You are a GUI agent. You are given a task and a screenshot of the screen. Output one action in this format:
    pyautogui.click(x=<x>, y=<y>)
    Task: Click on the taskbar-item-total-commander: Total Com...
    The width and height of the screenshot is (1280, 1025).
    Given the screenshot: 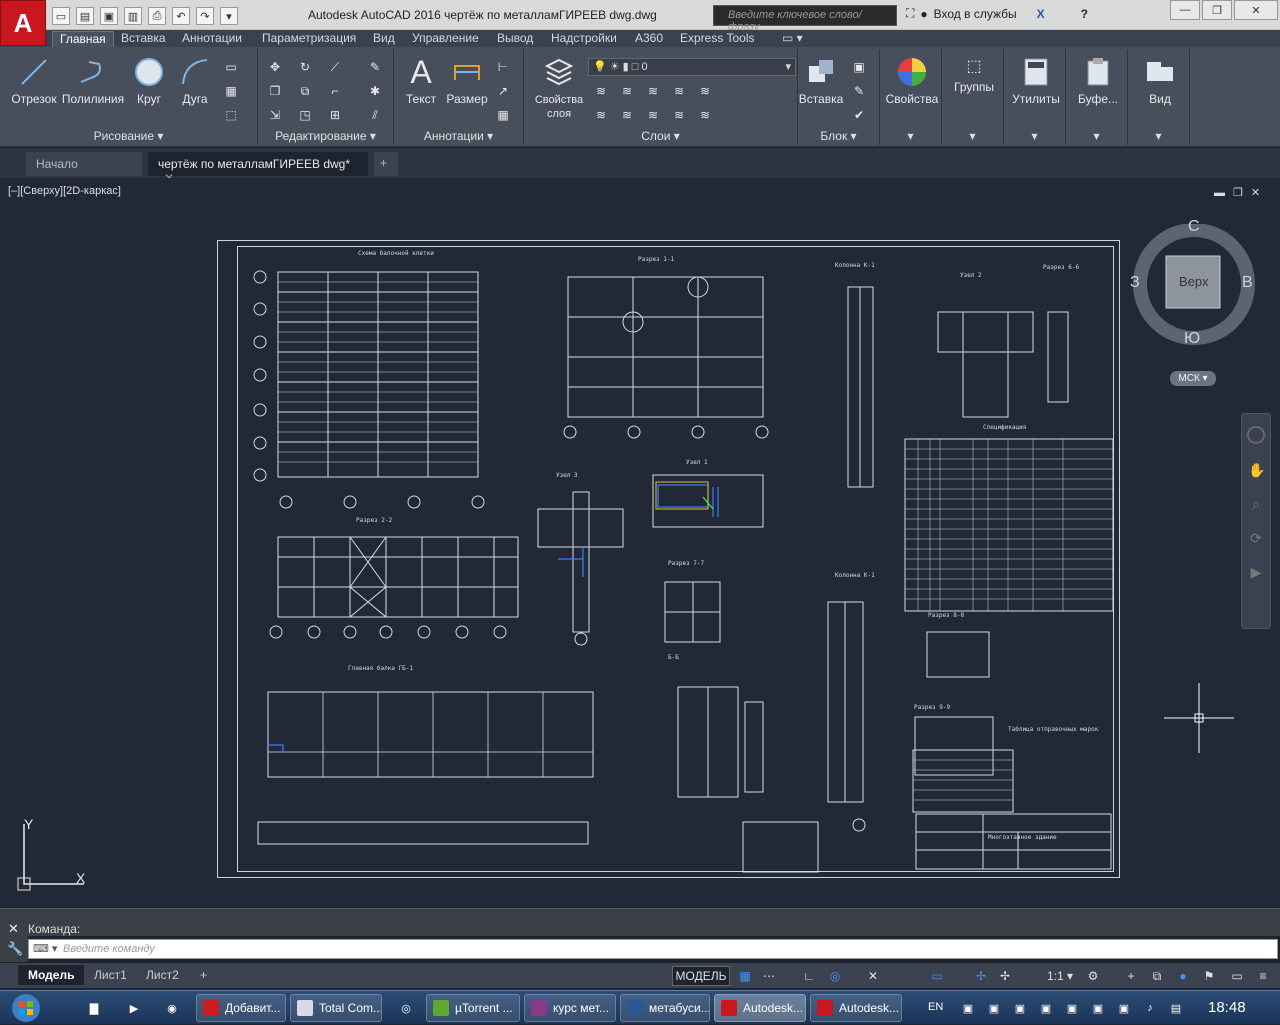 What is the action you would take?
    pyautogui.click(x=336, y=1008)
    